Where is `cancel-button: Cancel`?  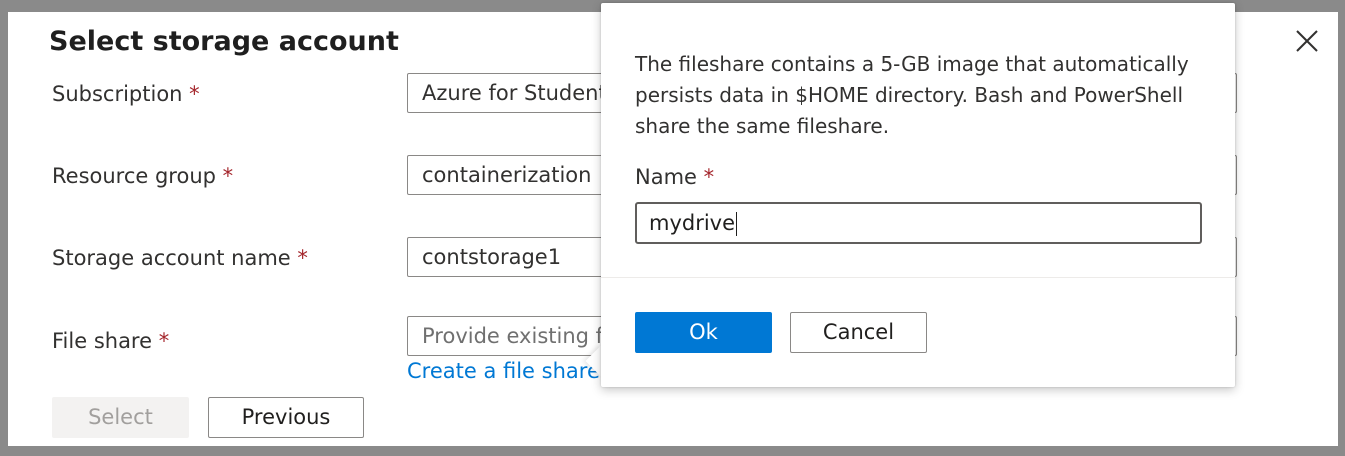
cancel-button: Cancel is located at coordinates (858, 332).